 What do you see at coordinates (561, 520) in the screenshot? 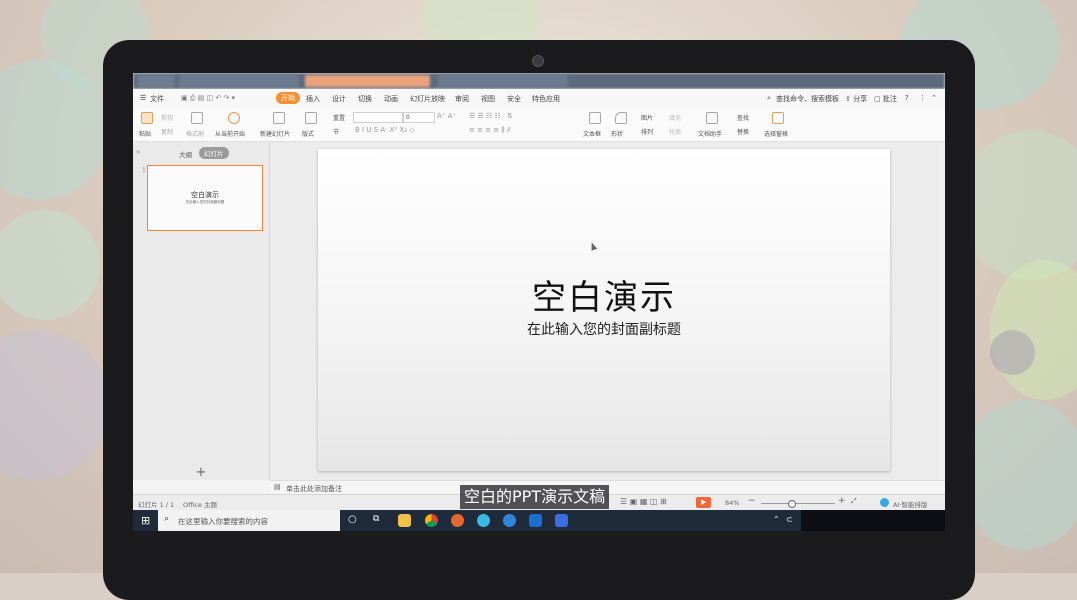
I see `wps-icon` at bounding box center [561, 520].